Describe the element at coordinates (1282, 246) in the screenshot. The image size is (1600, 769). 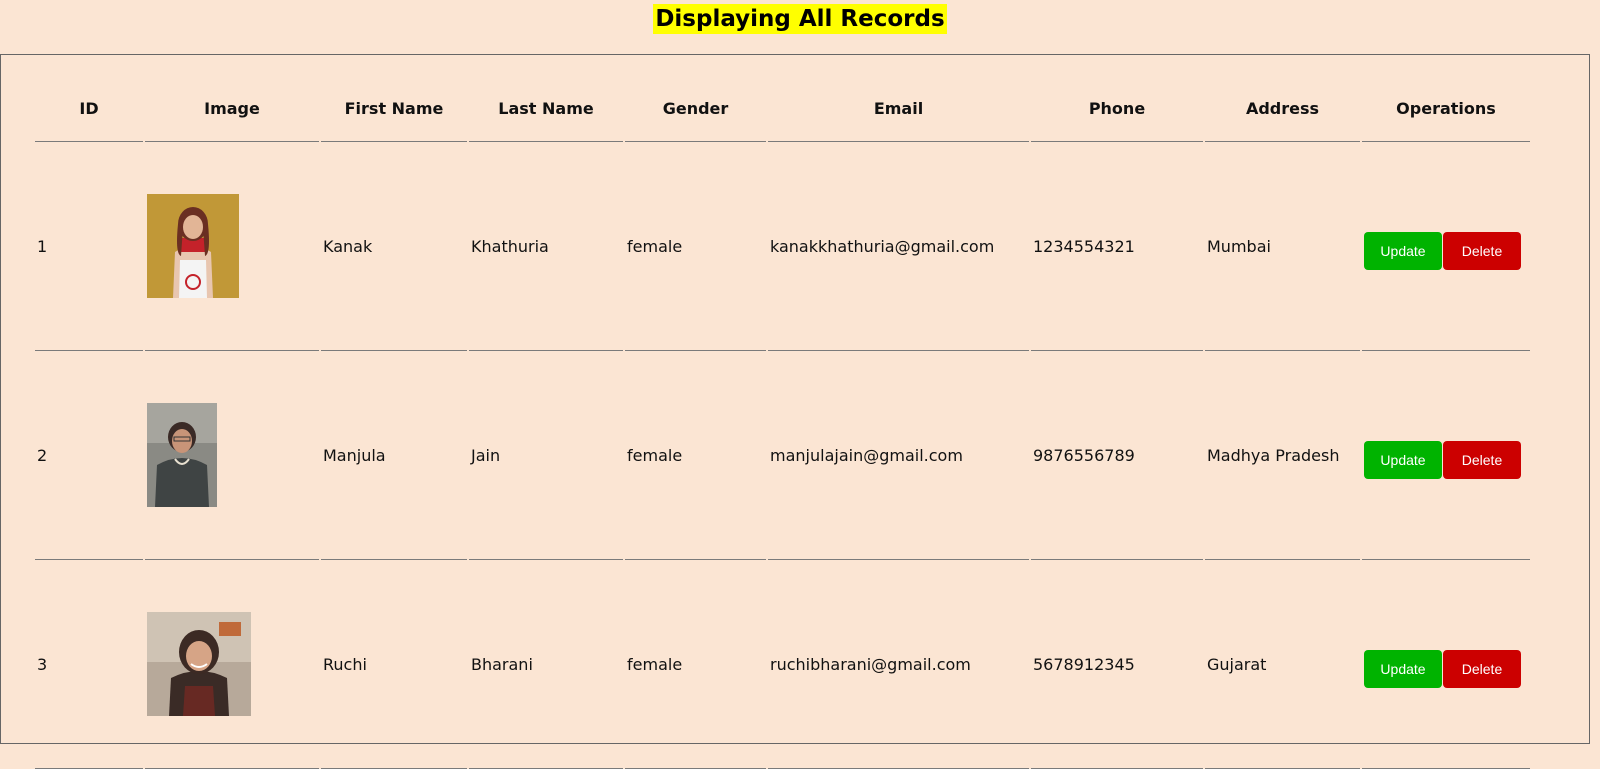
I see `cell-address: Mumbai` at that location.